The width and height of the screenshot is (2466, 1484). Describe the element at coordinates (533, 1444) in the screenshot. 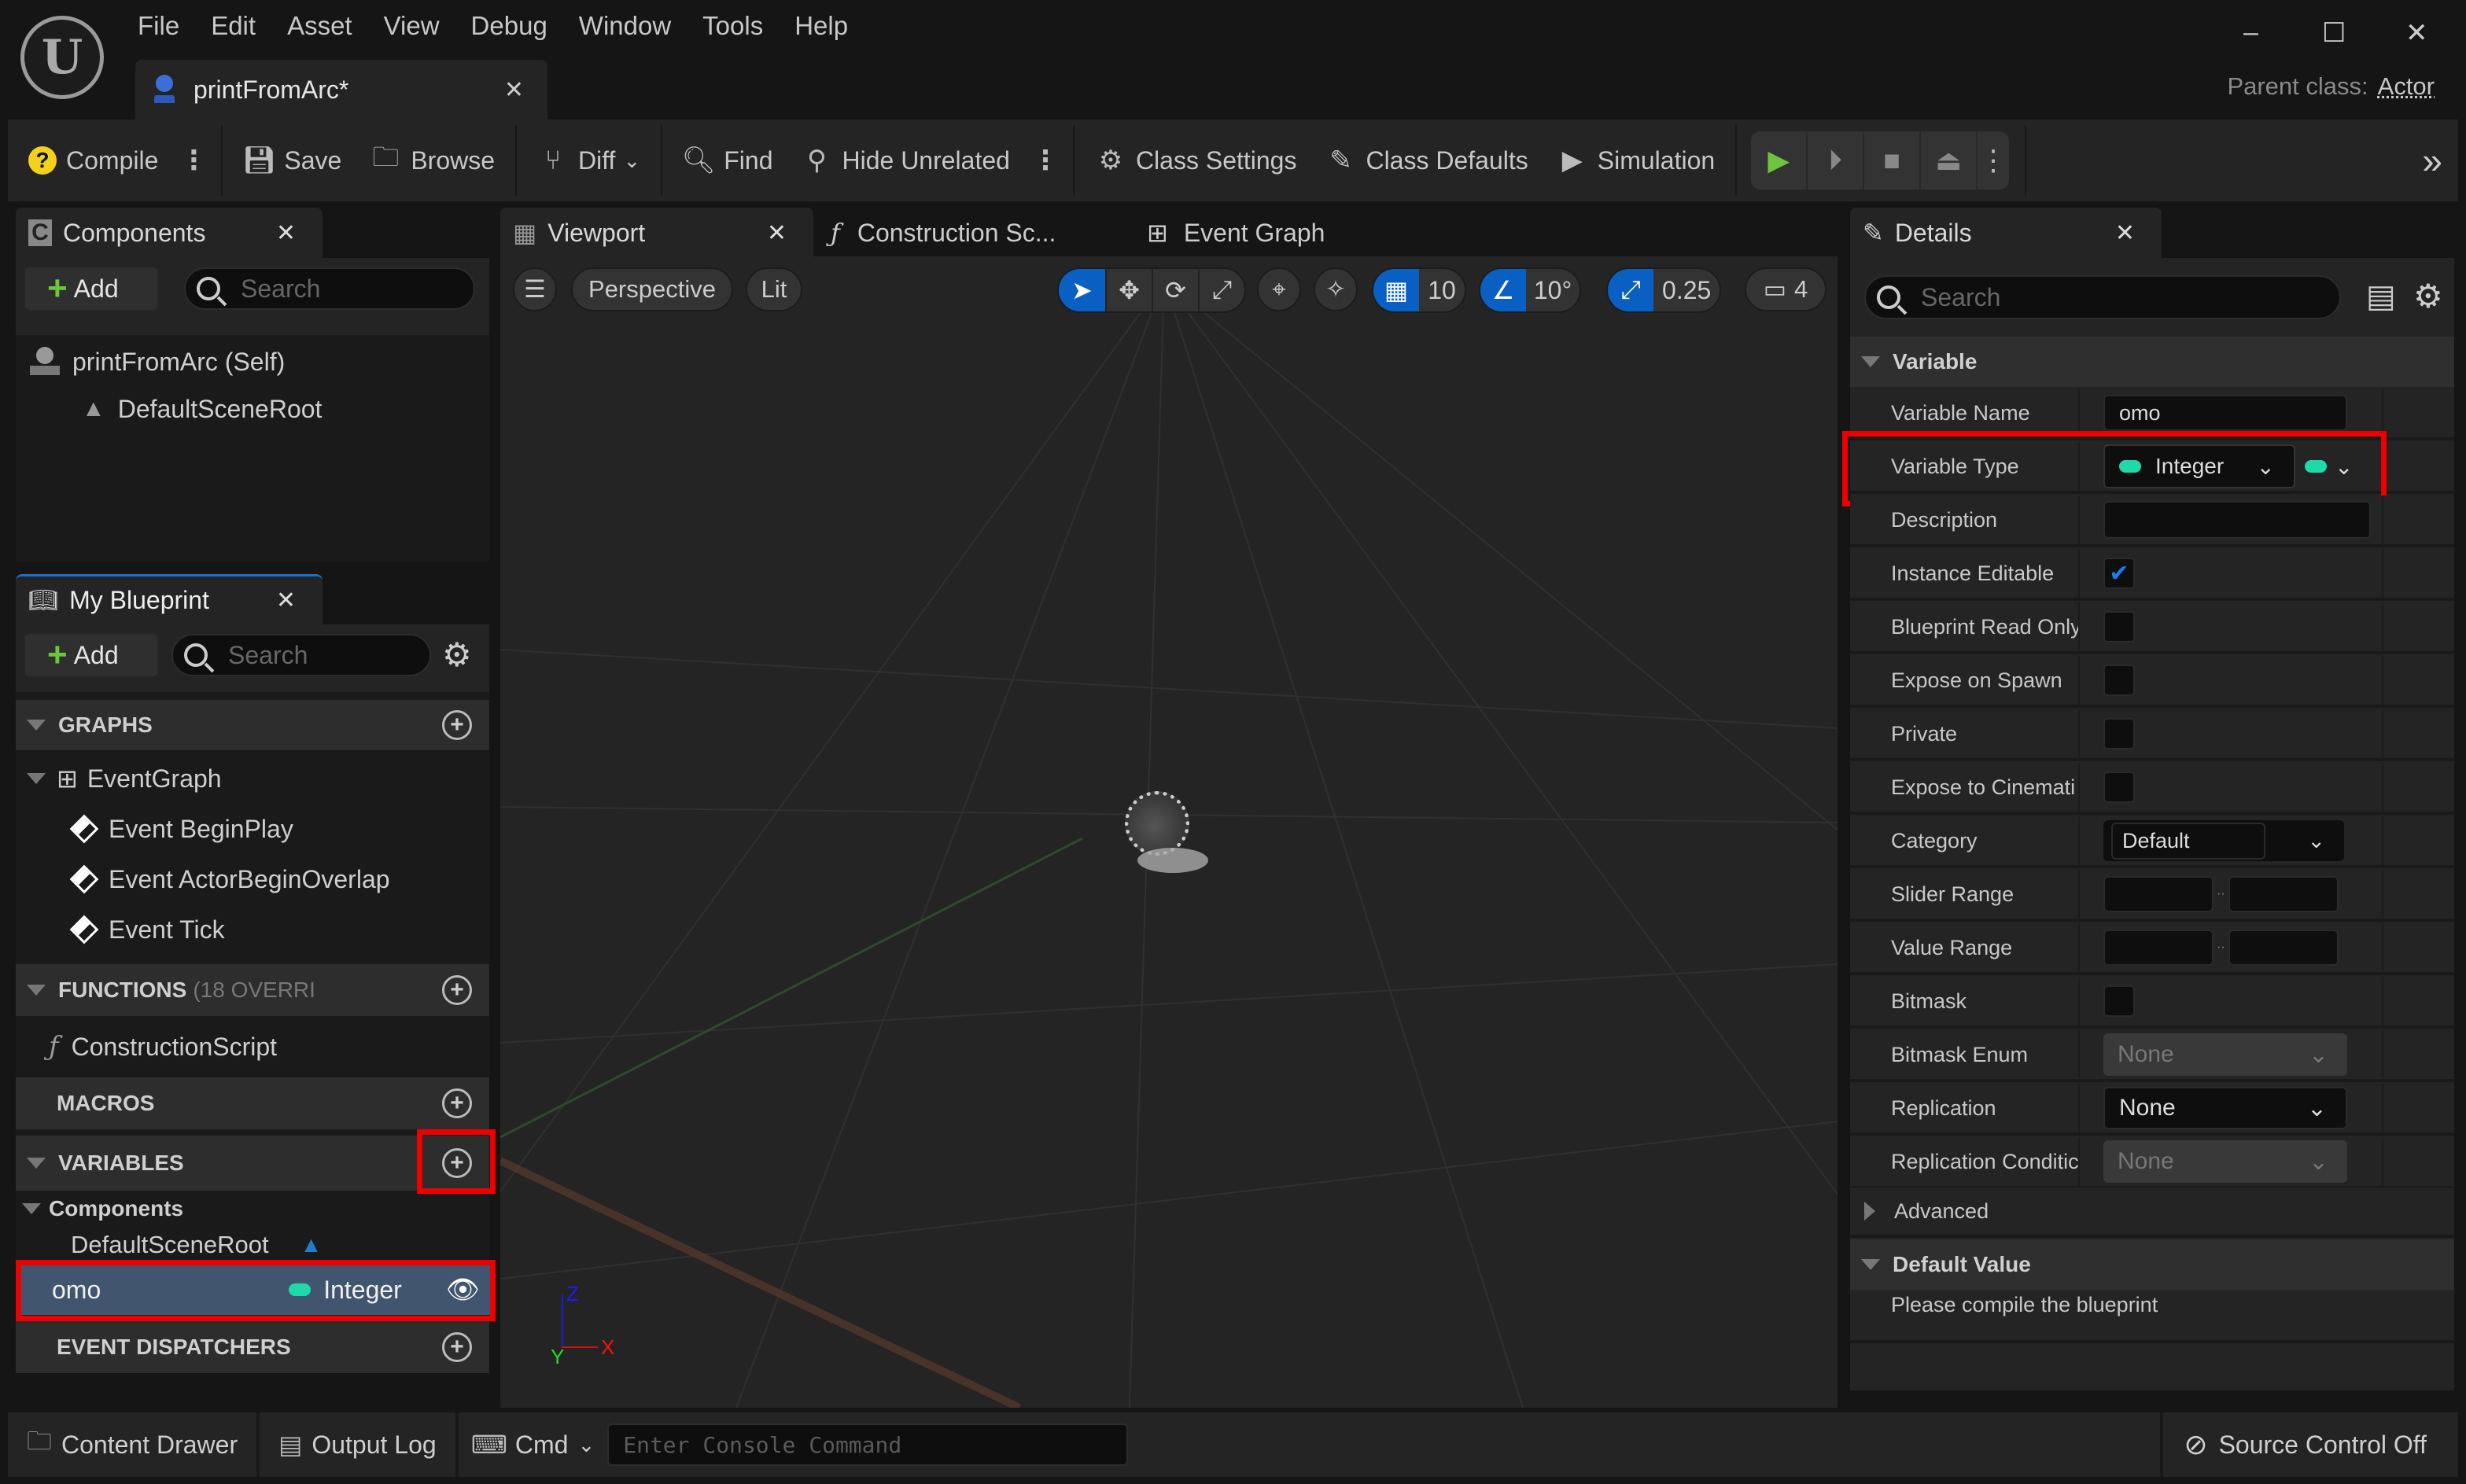

I see `cmd-dropdown: ⌨ Cmd ⌄` at that location.